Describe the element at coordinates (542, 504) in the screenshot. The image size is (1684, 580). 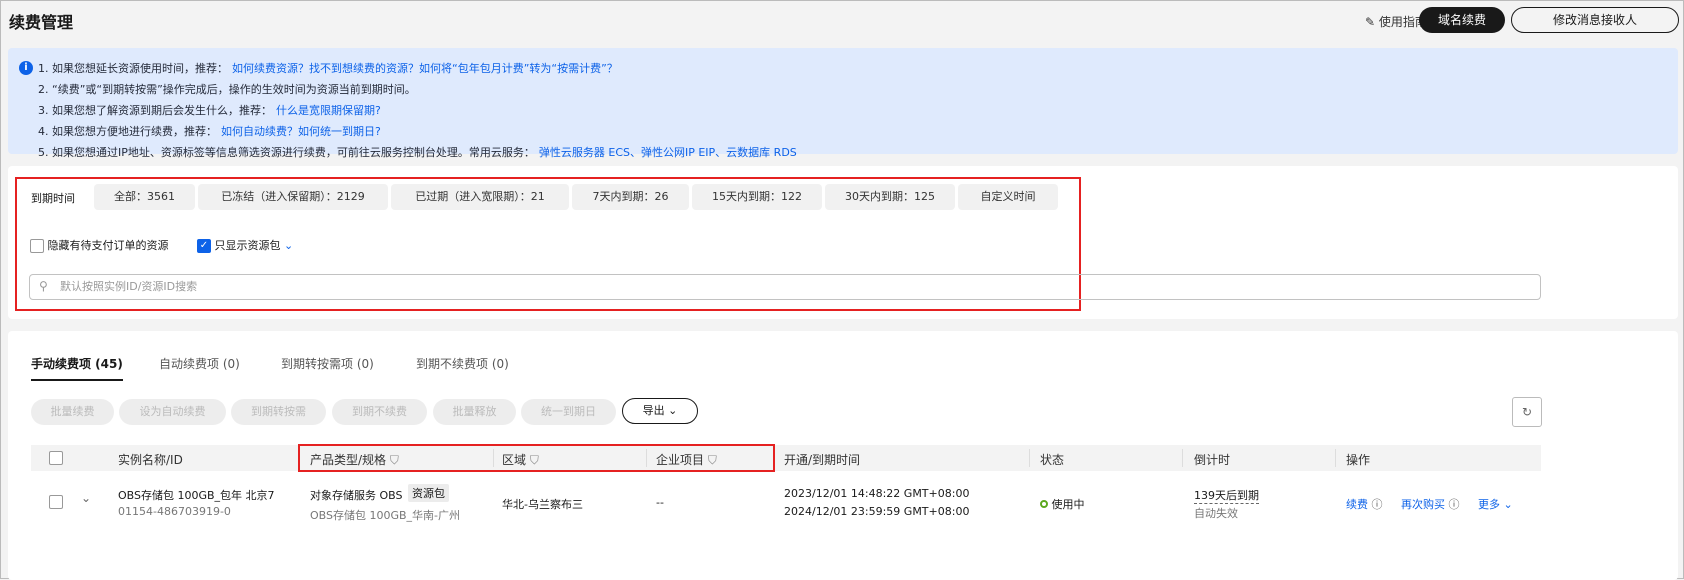
I see `region: 华北-乌兰察布三` at that location.